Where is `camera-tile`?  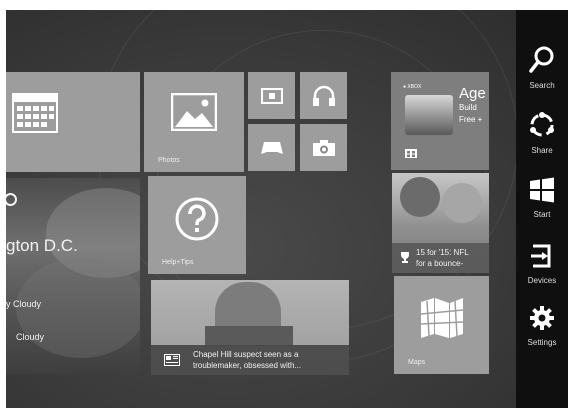 camera-tile is located at coordinates (323, 147).